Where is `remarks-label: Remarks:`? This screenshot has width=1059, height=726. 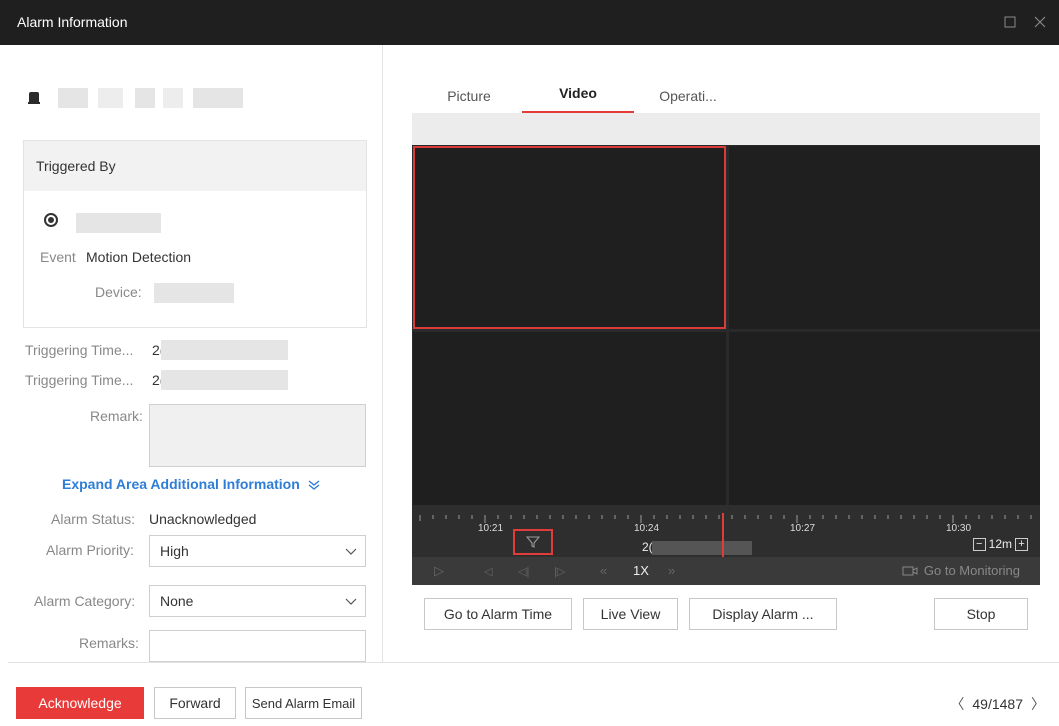
remarks-label: Remarks: is located at coordinates (109, 643).